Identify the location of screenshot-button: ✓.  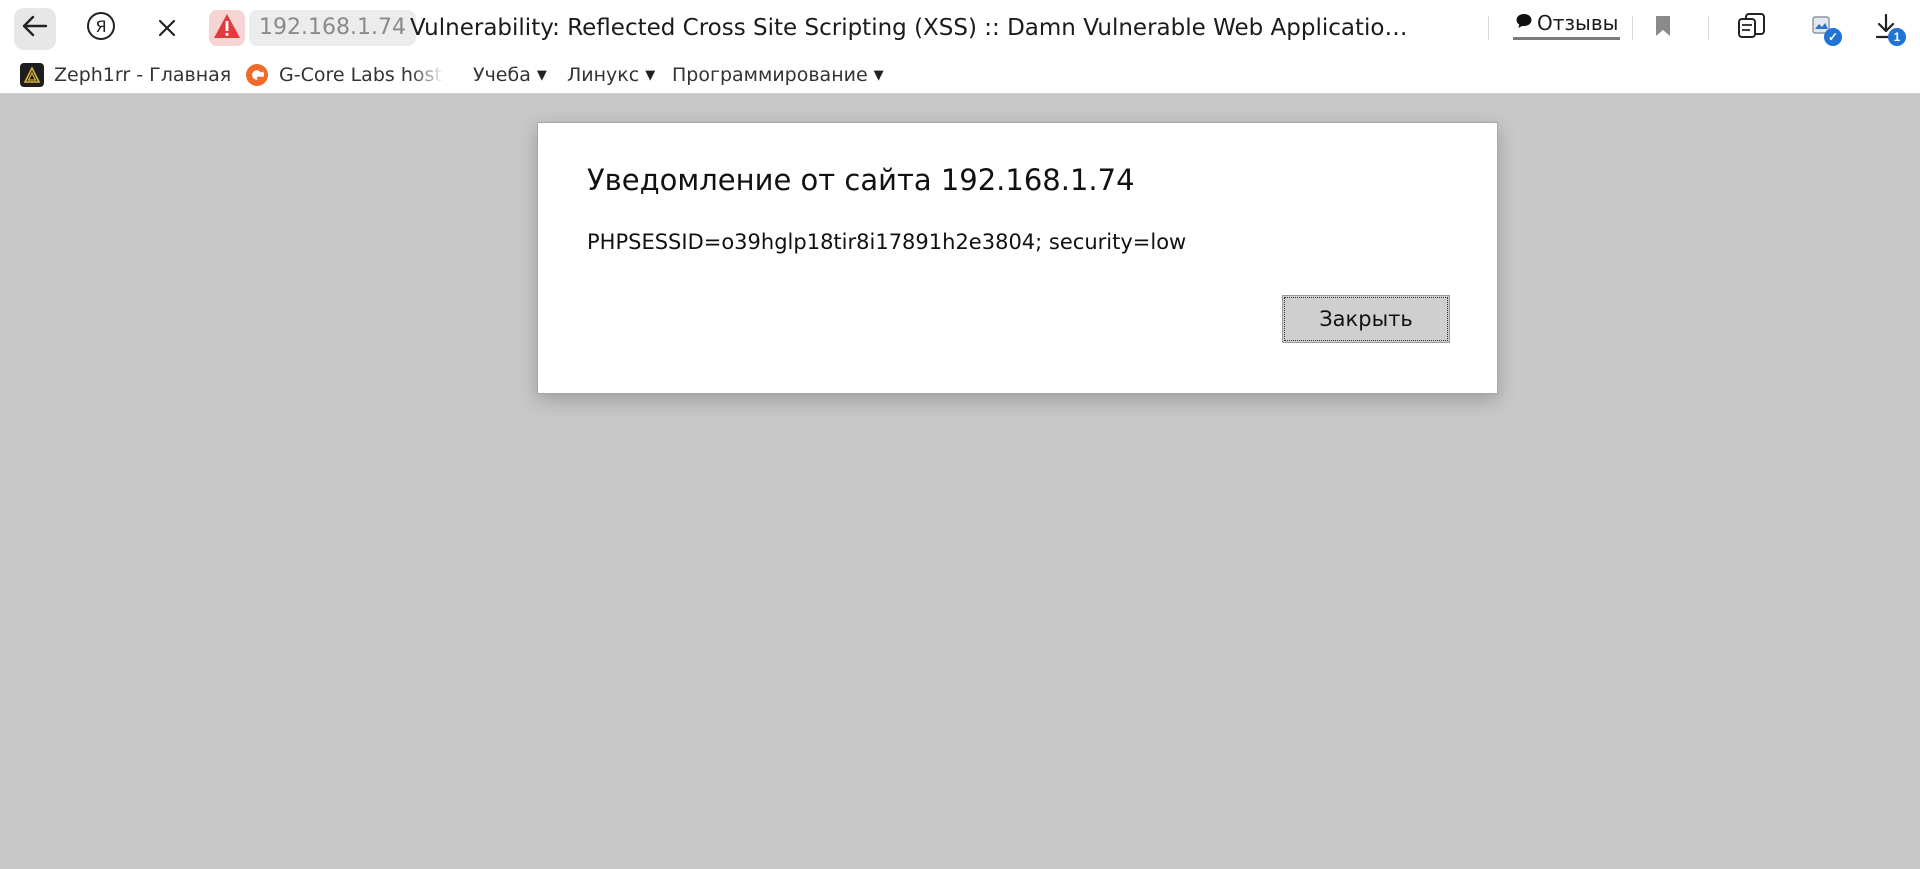
(1824, 29).